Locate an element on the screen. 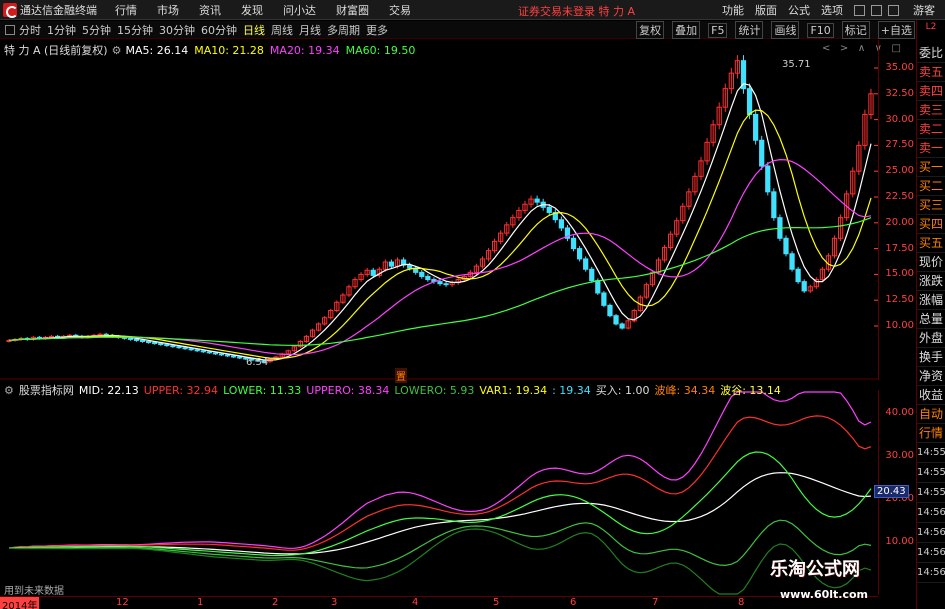  sidebar-item: 买四 is located at coordinates (931, 224).